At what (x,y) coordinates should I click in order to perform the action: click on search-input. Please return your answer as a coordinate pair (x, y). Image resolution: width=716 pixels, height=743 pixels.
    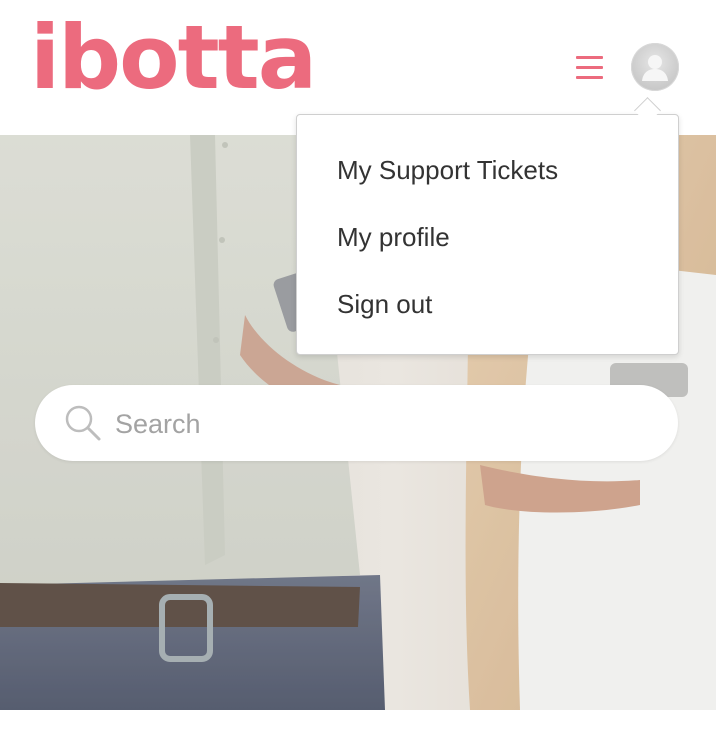
    Looking at the image, I should click on (380, 424).